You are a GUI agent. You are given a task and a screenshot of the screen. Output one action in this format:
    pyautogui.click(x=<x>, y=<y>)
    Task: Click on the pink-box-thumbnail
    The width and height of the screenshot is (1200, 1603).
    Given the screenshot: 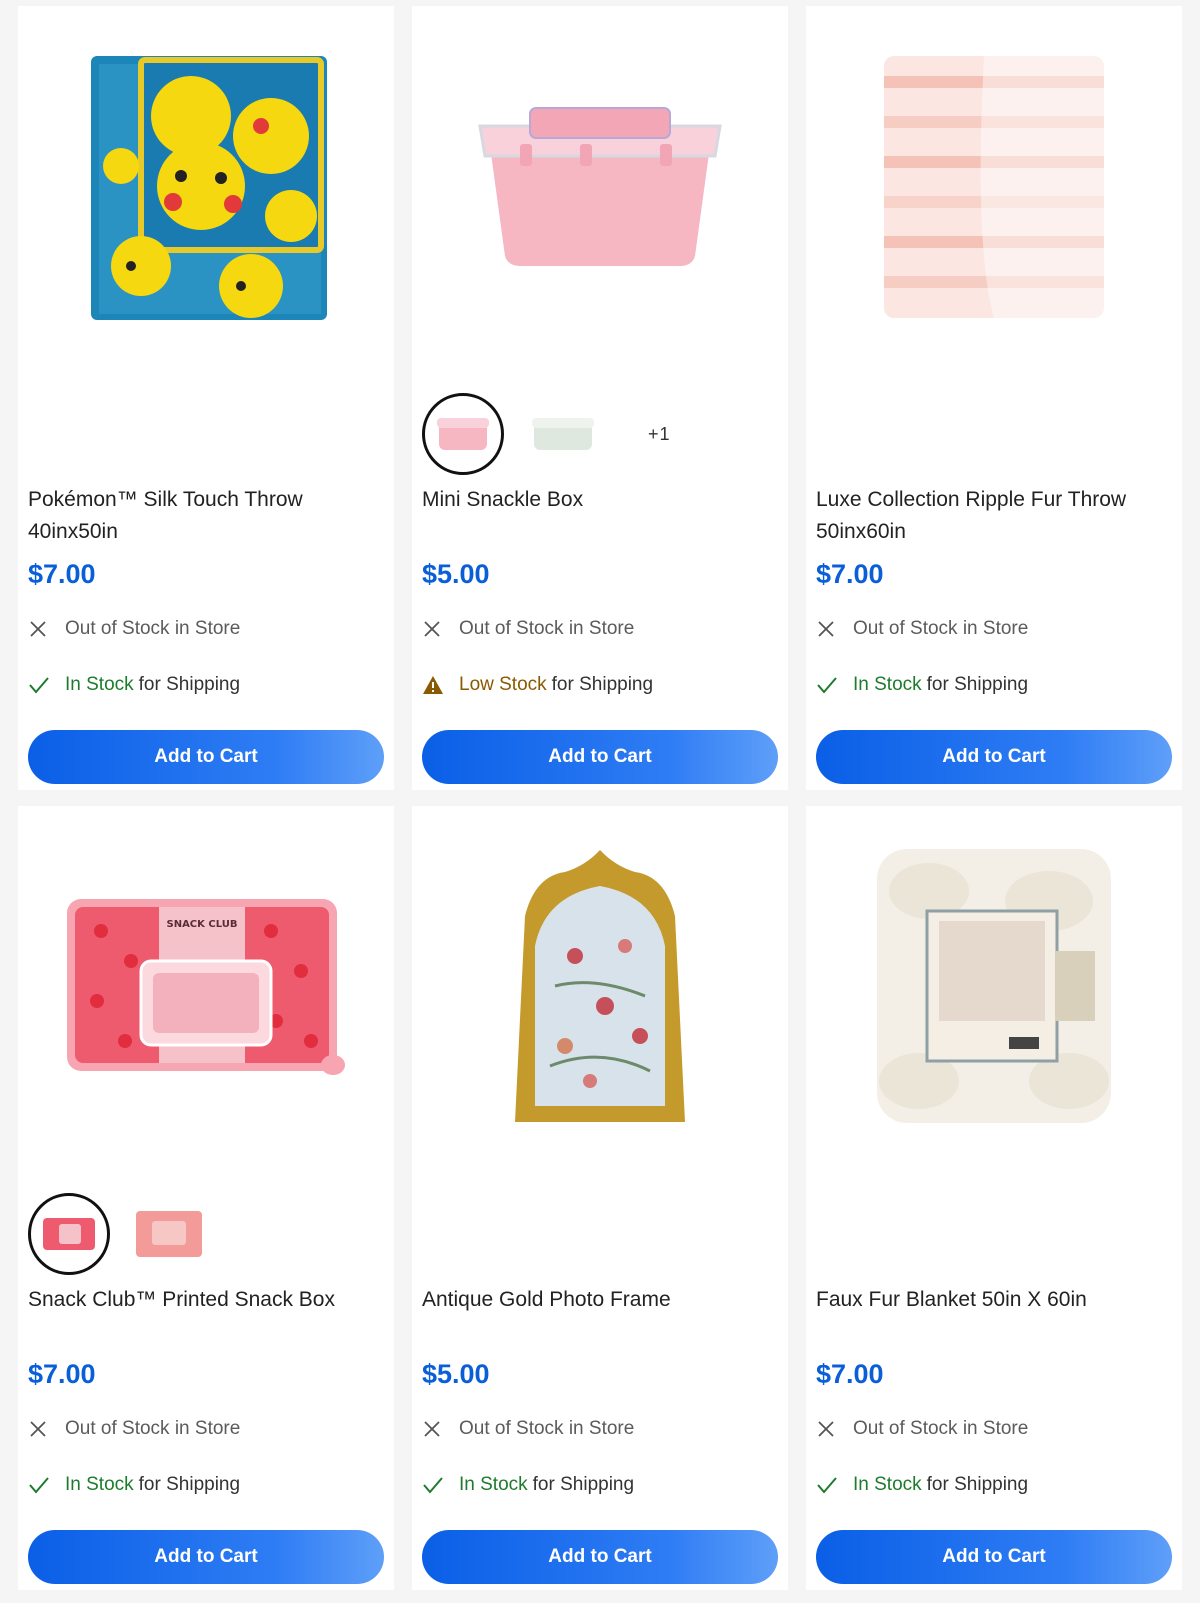 What is the action you would take?
    pyautogui.click(x=463, y=434)
    